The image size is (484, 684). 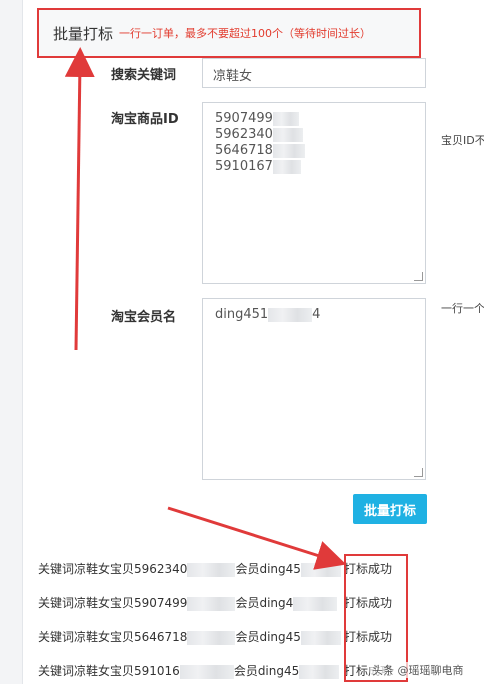 What do you see at coordinates (83, 33) in the screenshot?
I see `page-title: 批量打标` at bounding box center [83, 33].